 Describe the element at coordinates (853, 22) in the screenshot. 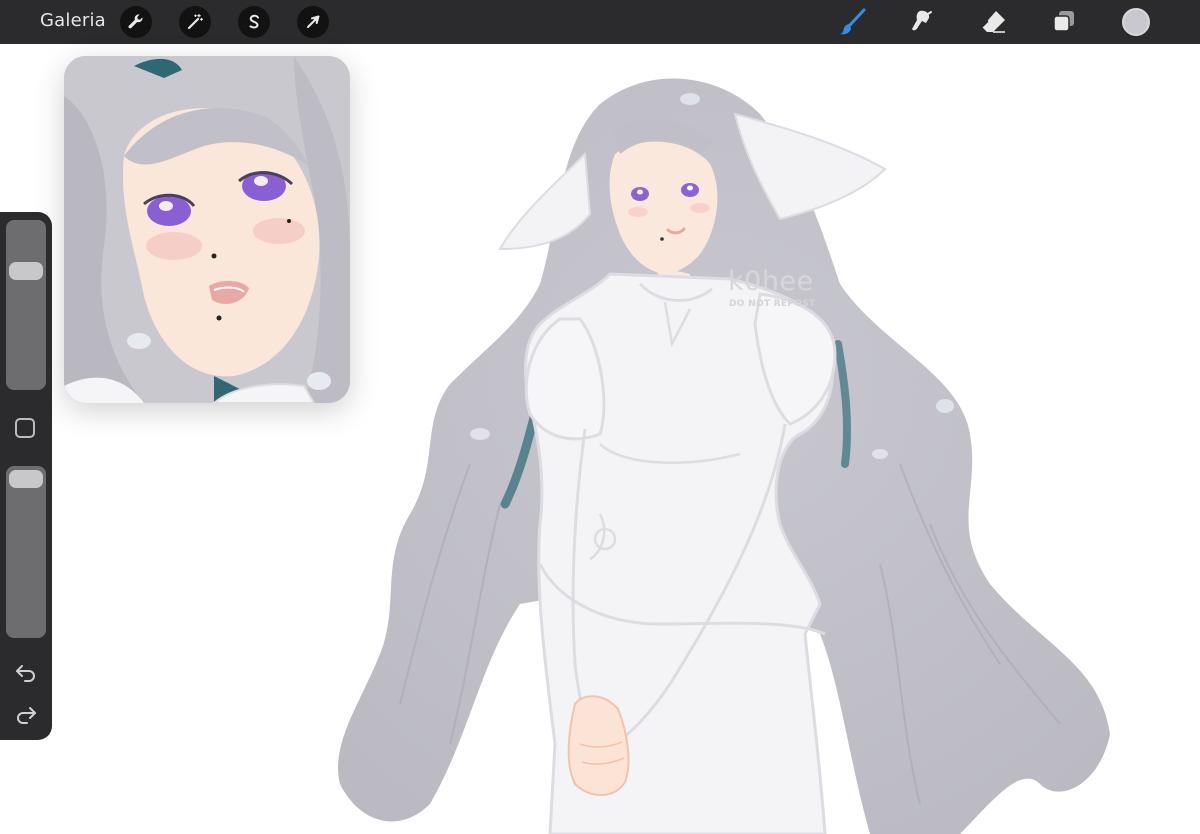

I see `brush-icon` at that location.